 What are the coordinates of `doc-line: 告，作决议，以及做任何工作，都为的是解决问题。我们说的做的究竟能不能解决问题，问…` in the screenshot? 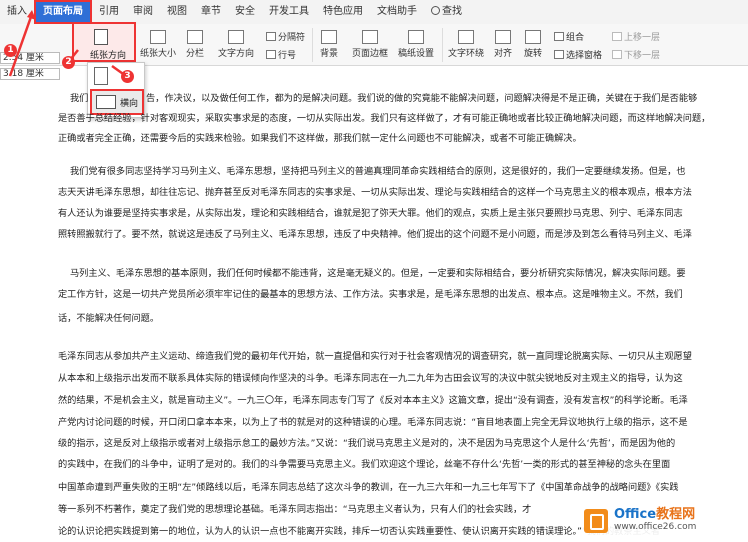 It's located at (422, 98).